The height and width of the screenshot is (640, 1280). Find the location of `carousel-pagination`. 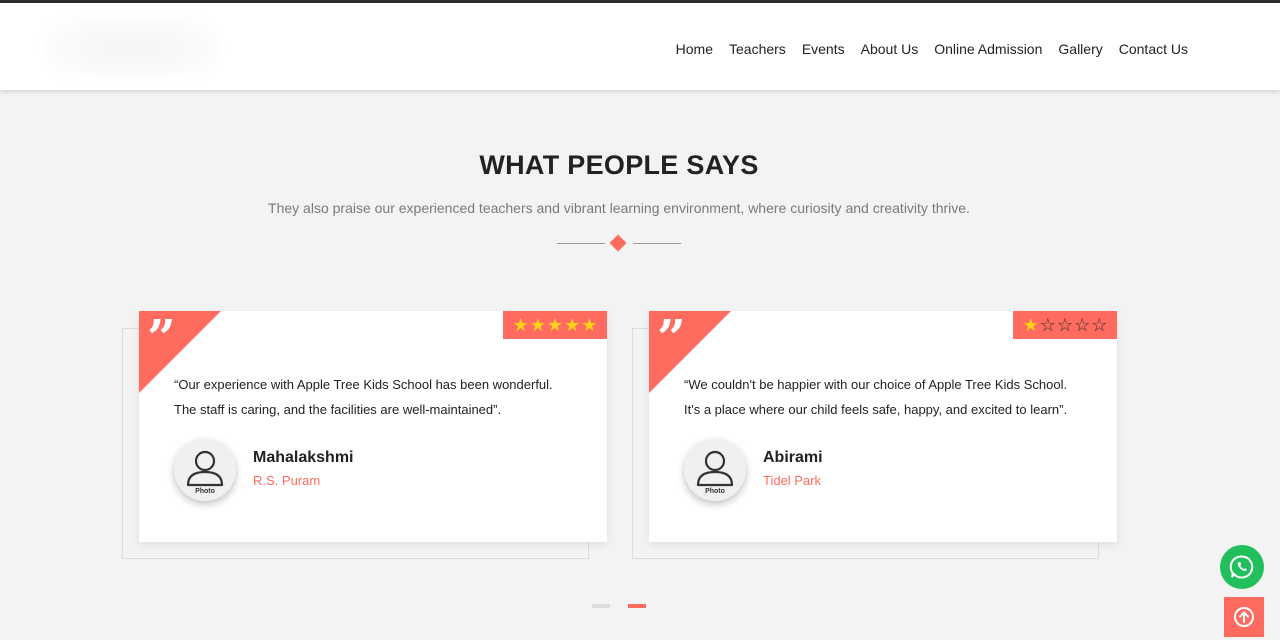

carousel-pagination is located at coordinates (619, 606).